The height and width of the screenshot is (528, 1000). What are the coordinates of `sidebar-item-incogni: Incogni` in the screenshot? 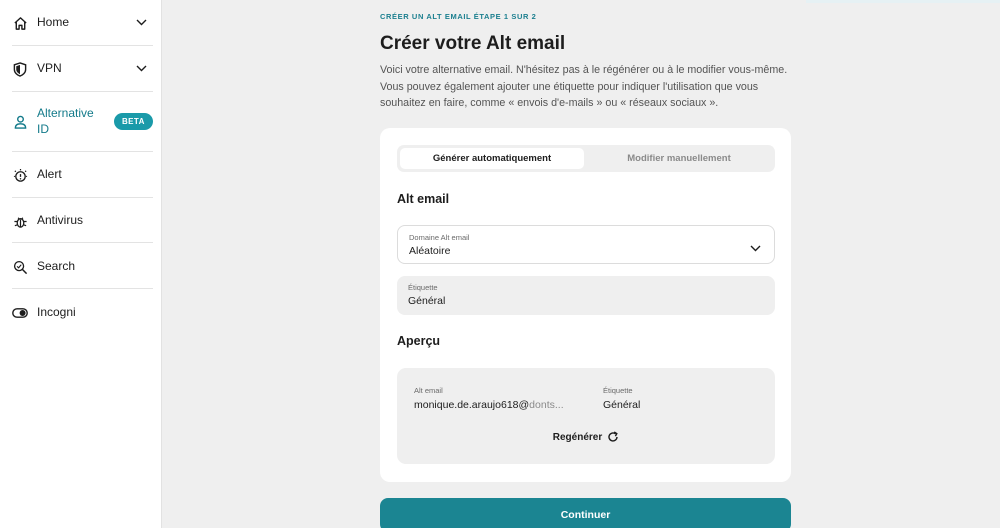 It's located at (81, 312).